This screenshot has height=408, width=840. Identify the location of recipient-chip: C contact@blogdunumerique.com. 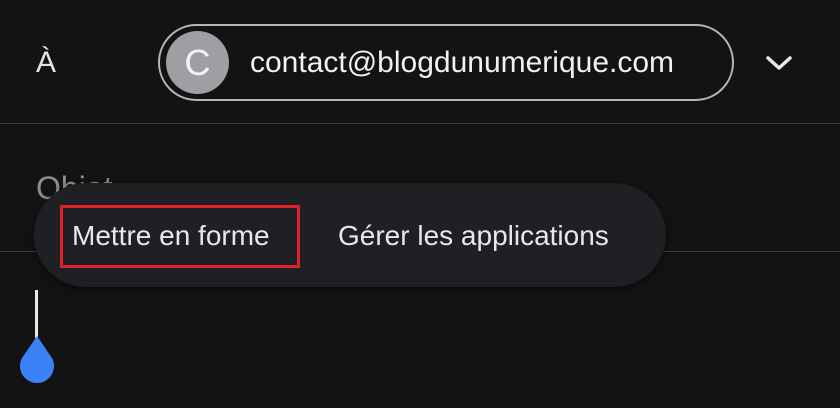
(446, 62).